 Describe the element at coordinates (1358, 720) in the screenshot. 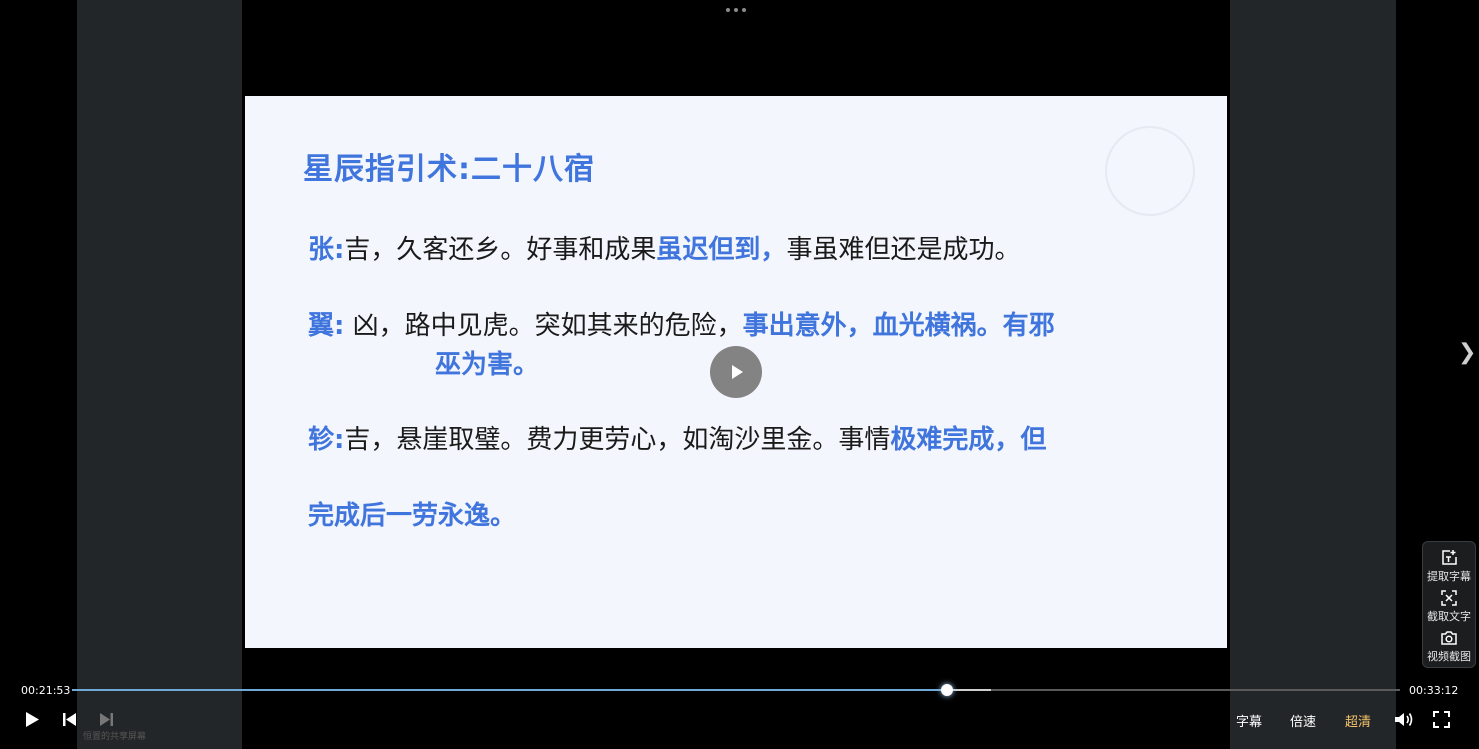

I see `quality-button: 超清` at that location.